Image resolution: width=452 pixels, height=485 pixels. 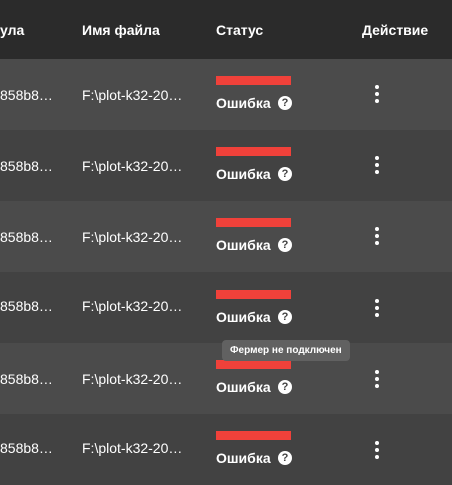 What do you see at coordinates (395, 30) in the screenshot?
I see `column-header-action: Действие` at bounding box center [395, 30].